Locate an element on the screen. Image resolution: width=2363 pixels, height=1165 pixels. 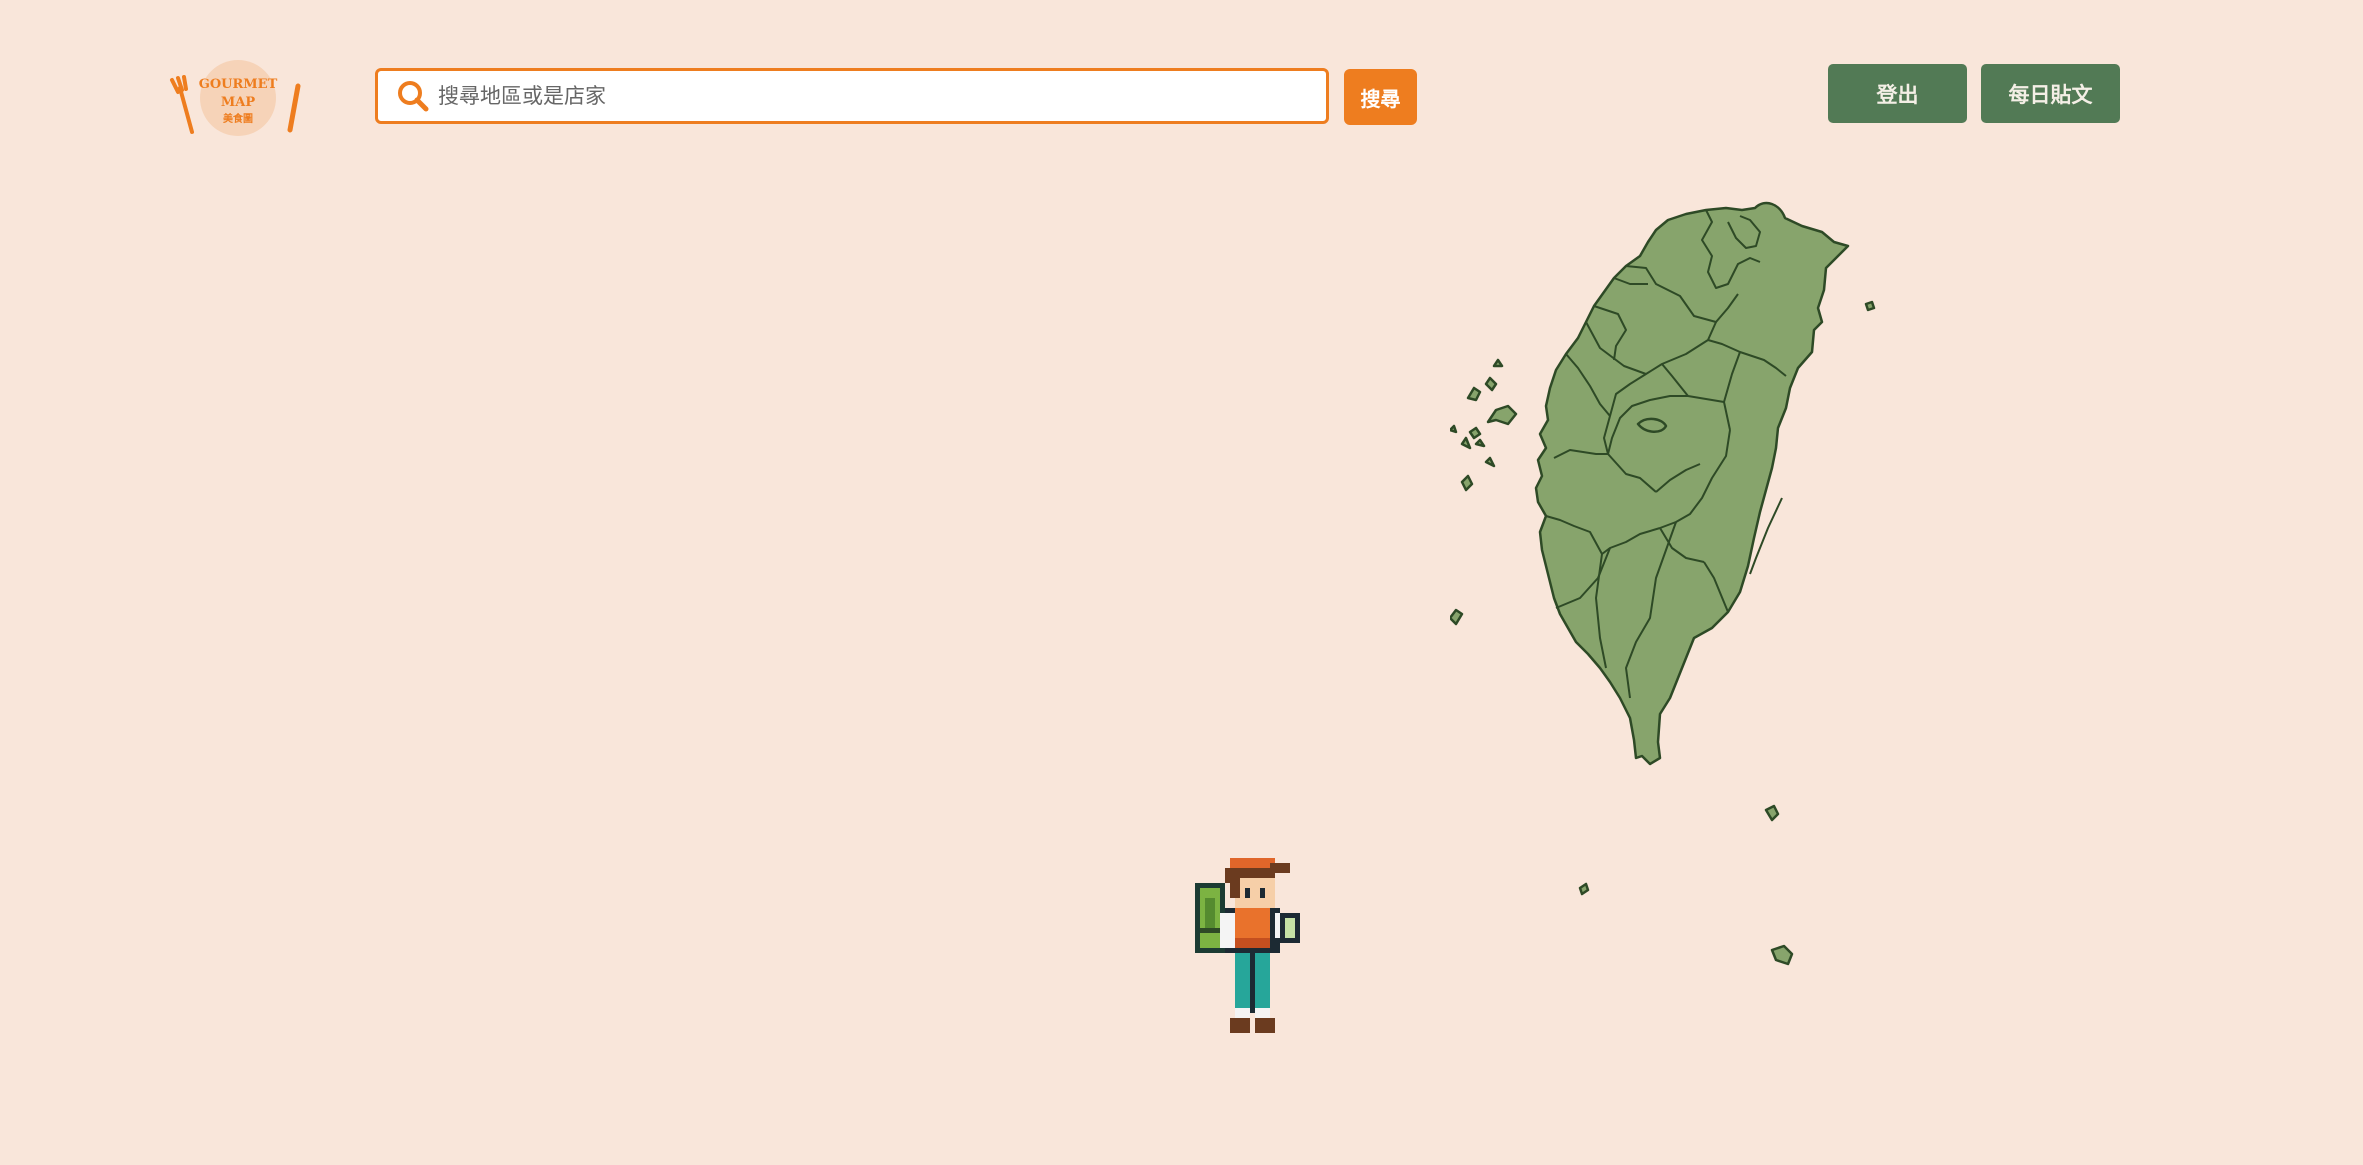
gourmet-map-logo: GOURMET MAP 美食圖 is located at coordinates (238, 100).